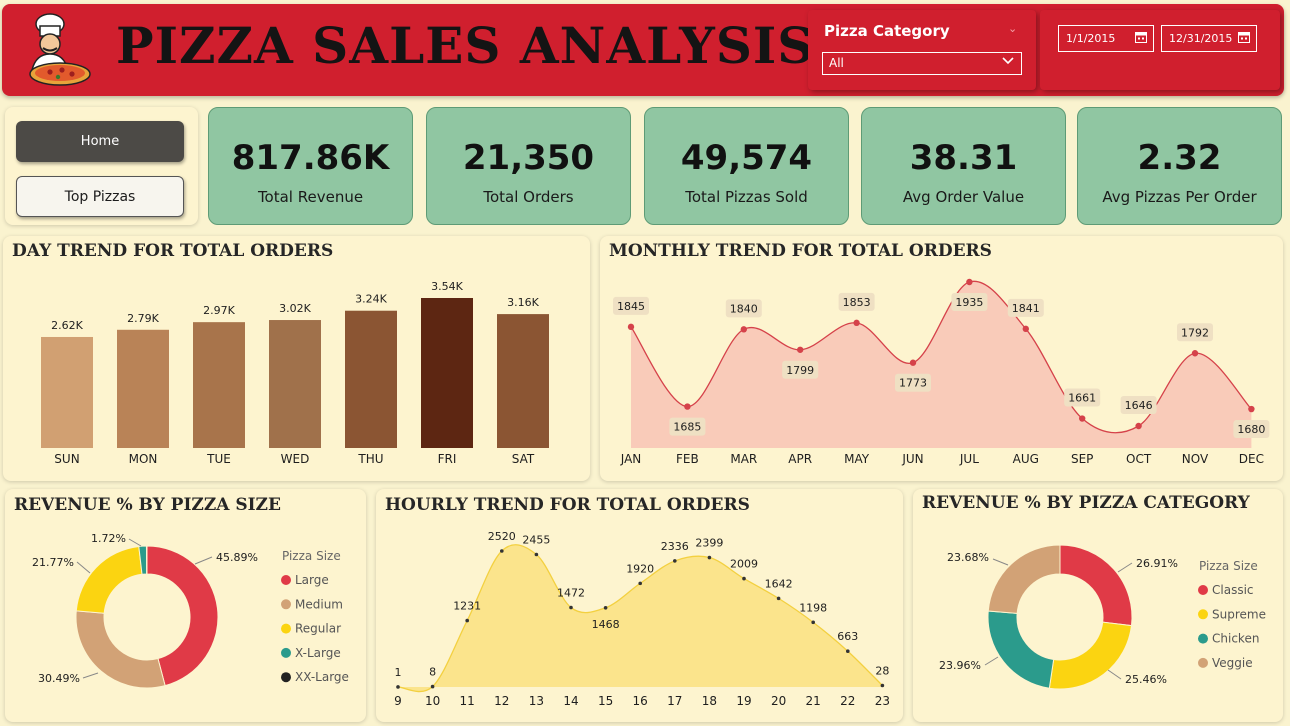  I want to click on data-label: 1792, so click(1195, 332).